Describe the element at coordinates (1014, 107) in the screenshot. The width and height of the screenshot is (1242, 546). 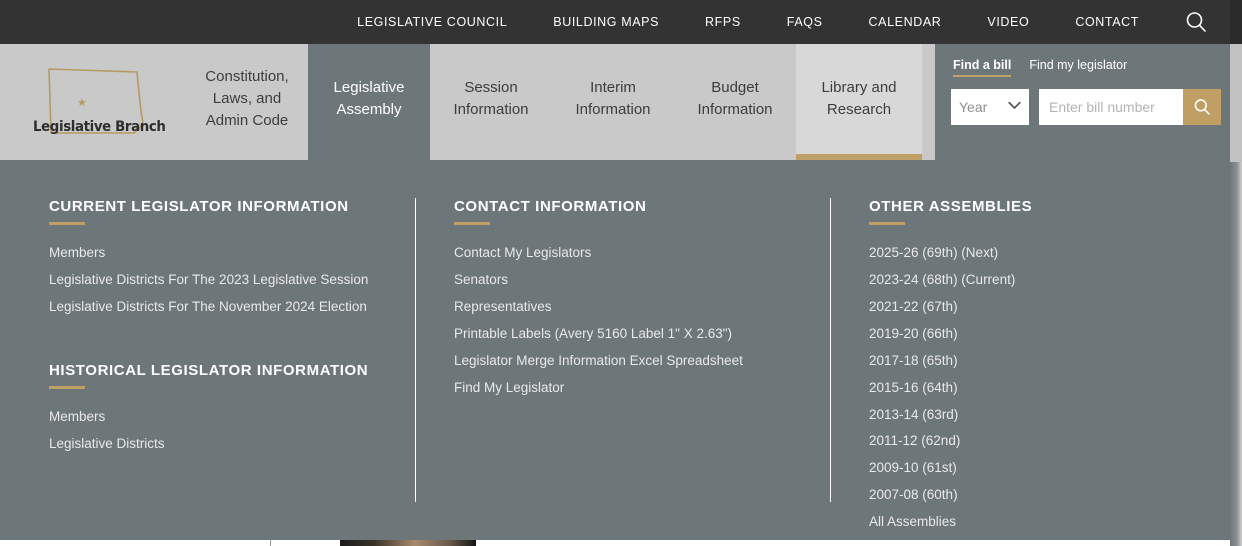
I see `chevron-down-icon` at that location.